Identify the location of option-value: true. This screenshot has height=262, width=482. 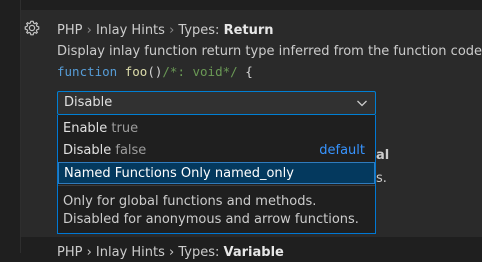
(125, 128).